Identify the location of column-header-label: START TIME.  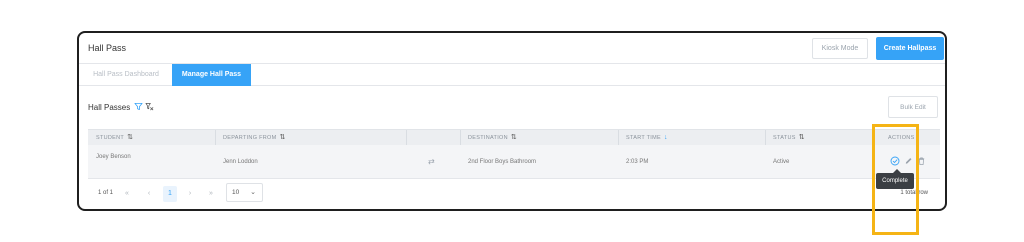
(643, 138).